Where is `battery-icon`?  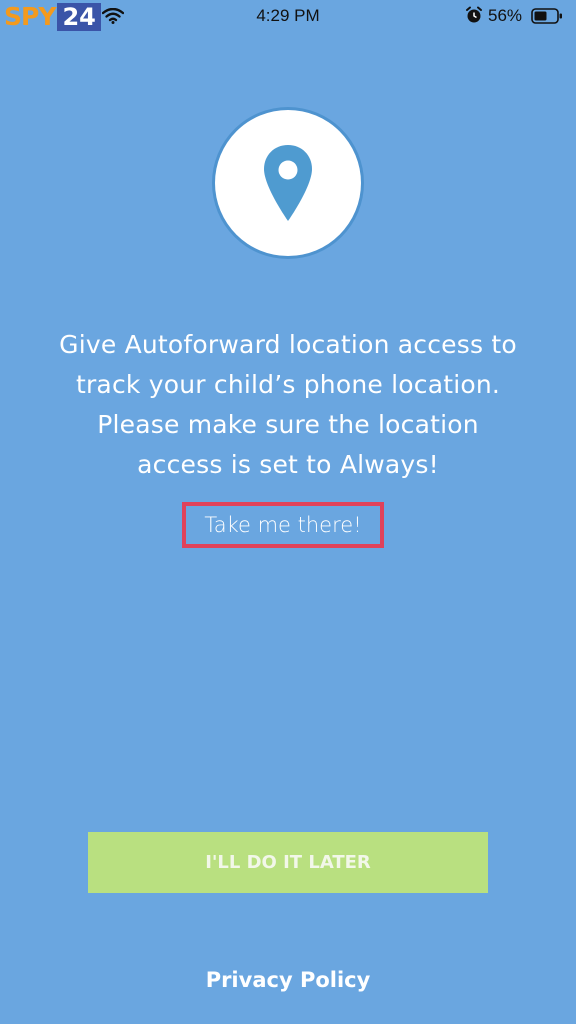 battery-icon is located at coordinates (547, 18).